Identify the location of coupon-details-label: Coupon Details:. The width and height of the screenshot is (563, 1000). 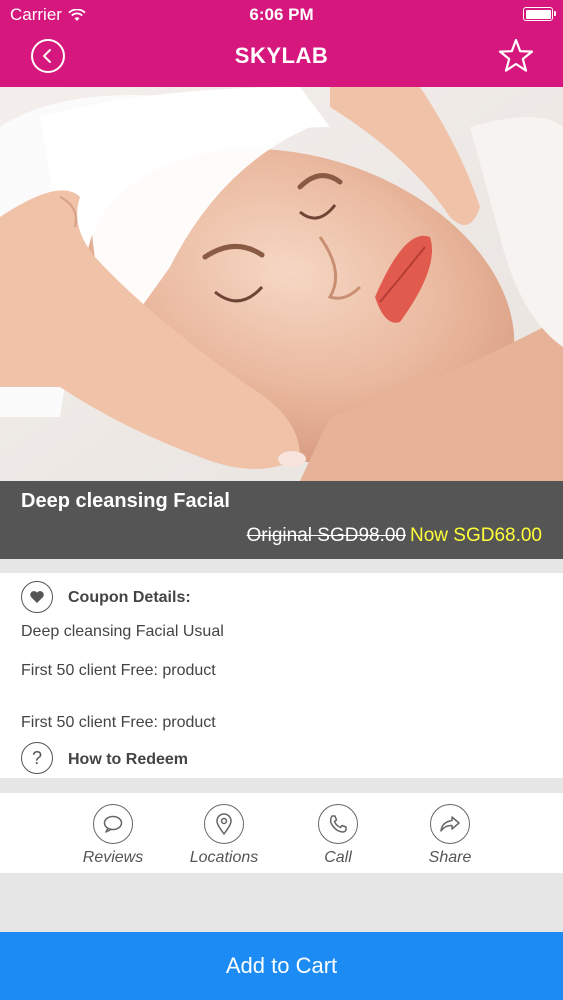
(129, 597).